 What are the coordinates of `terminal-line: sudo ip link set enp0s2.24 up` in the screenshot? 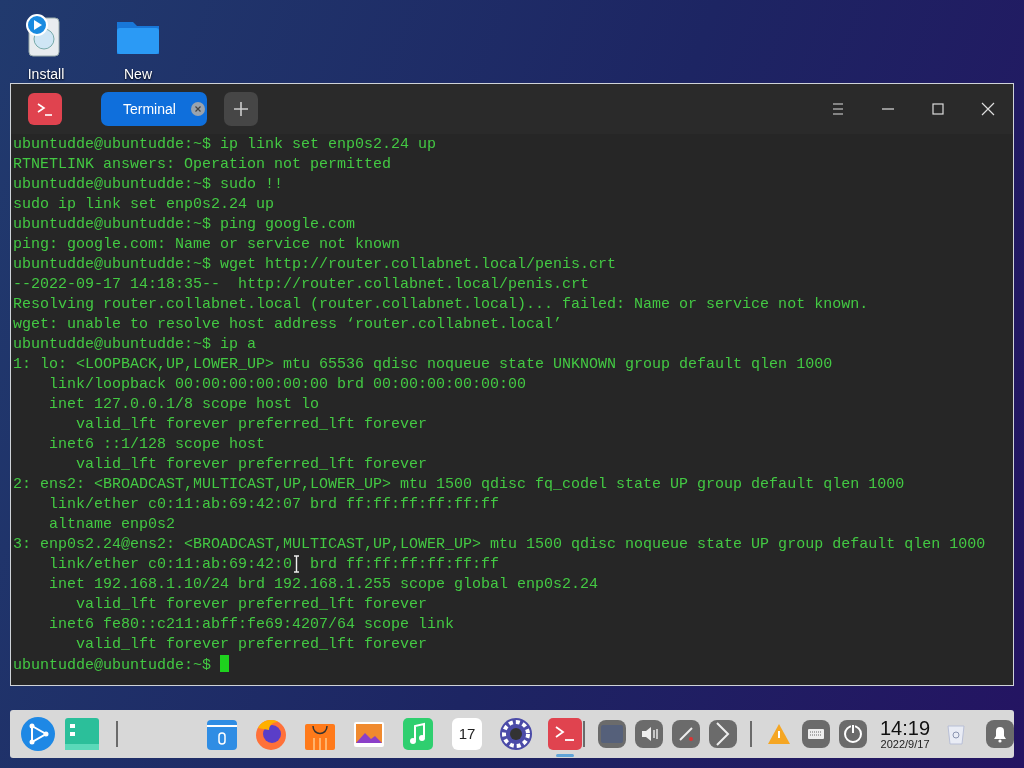 It's located at (144, 205).